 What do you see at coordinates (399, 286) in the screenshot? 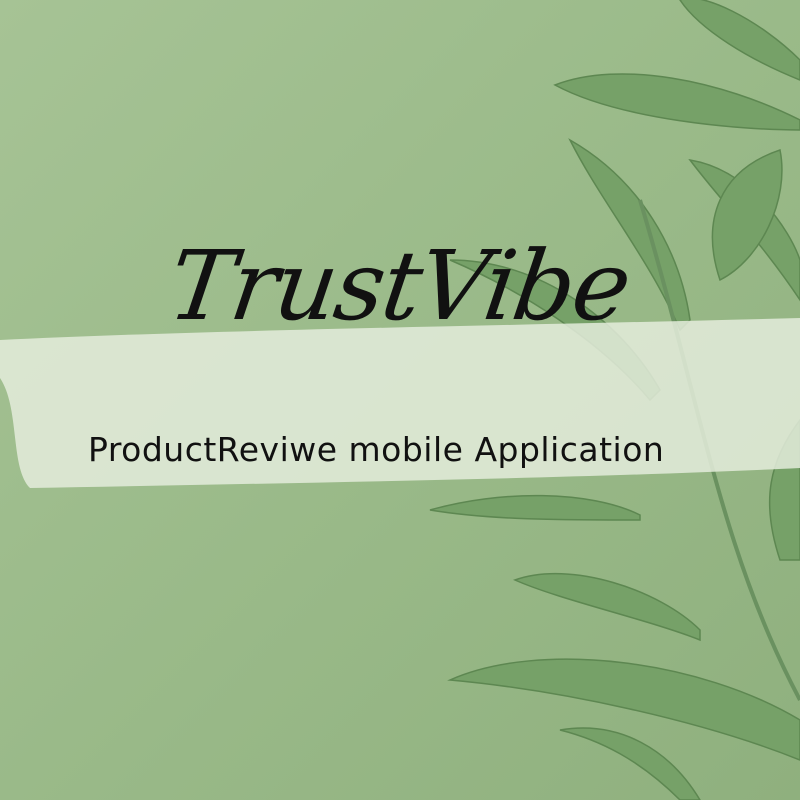
I see `app-title: TrustVibe` at bounding box center [399, 286].